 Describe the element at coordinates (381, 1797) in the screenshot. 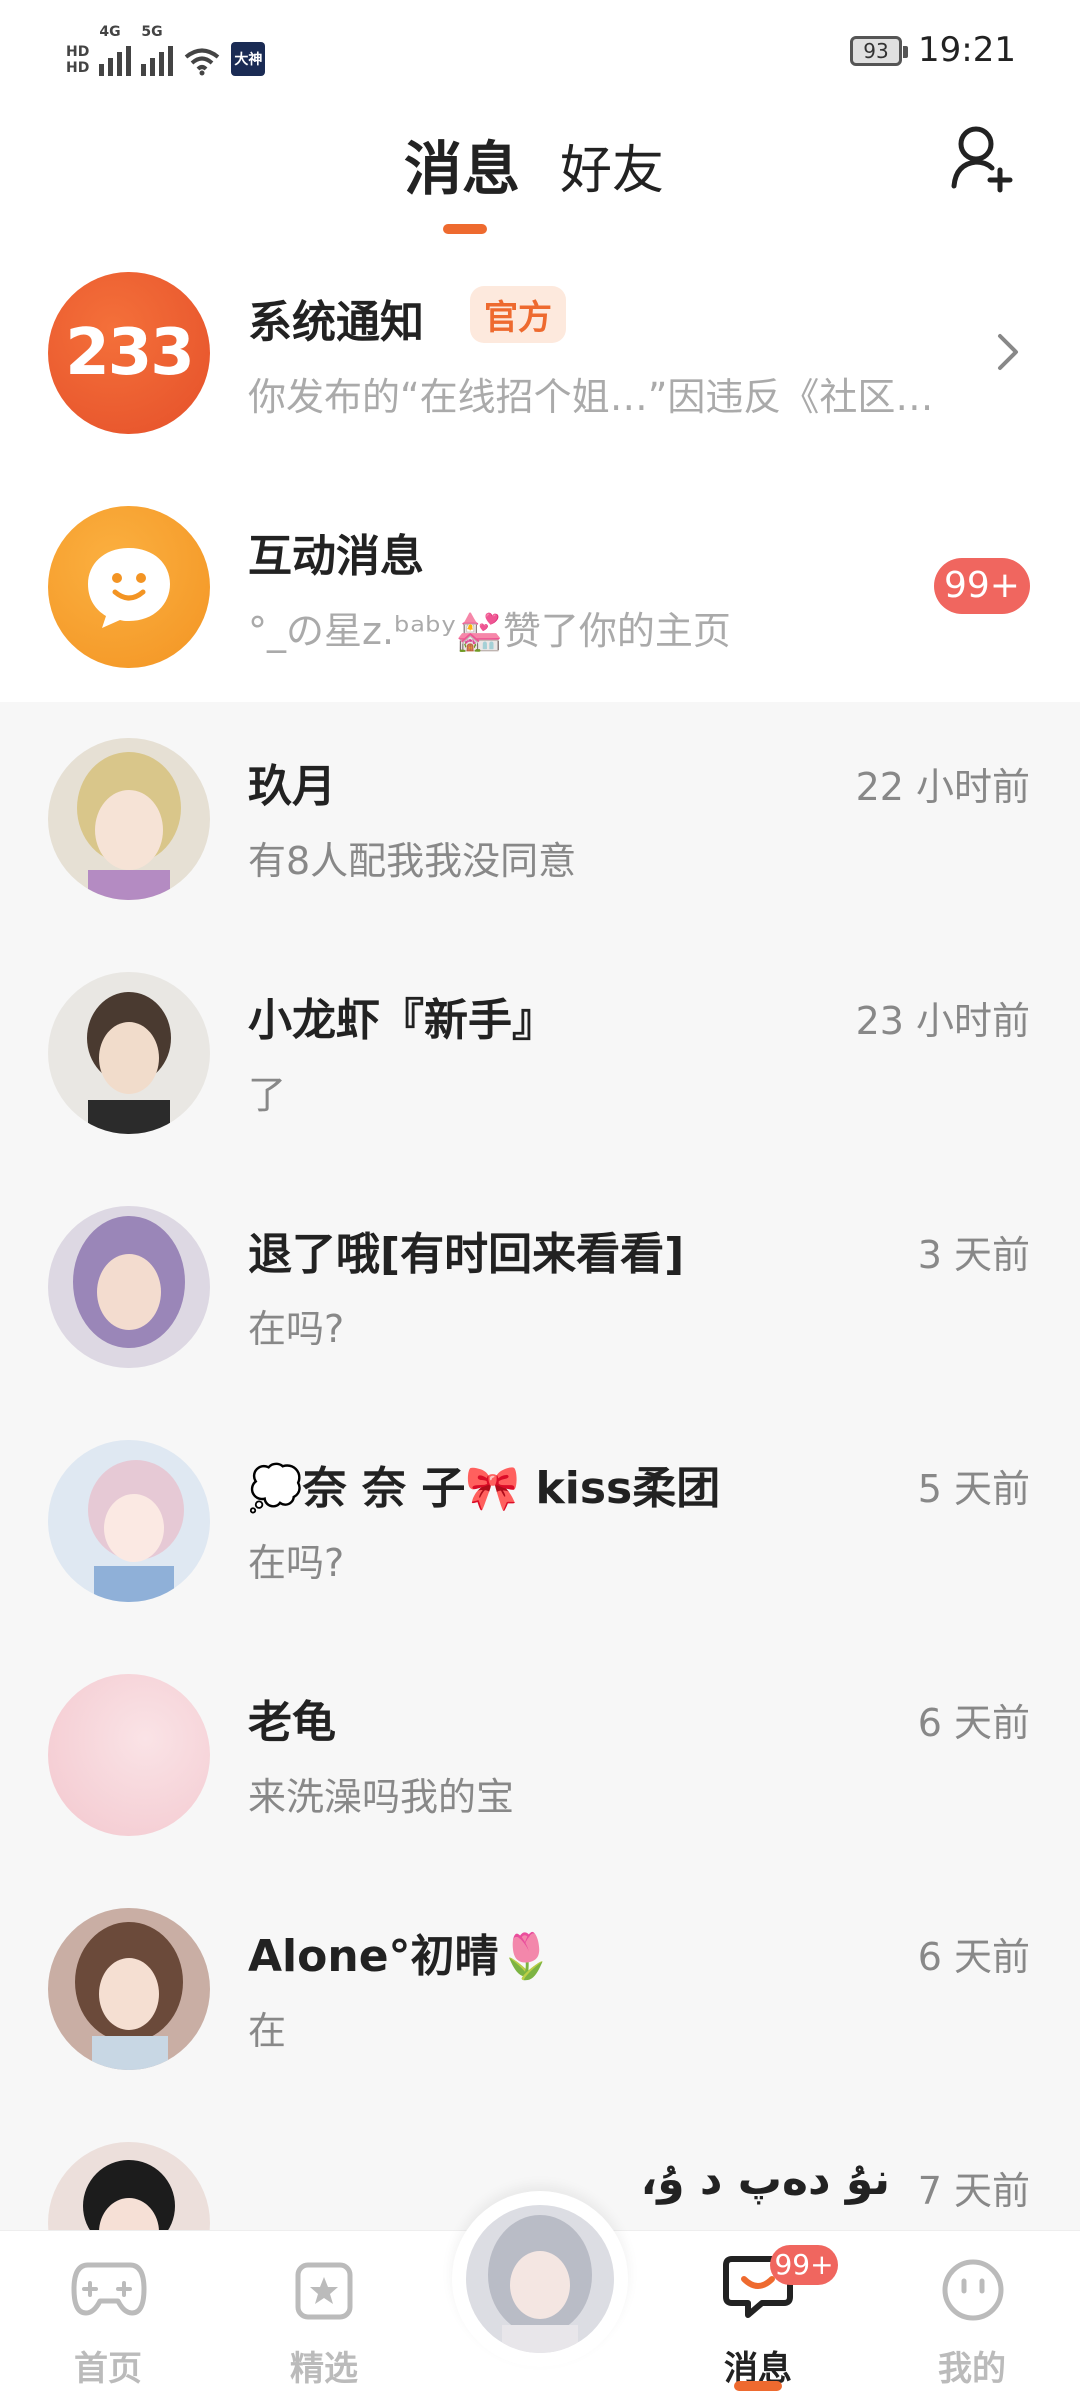

I see `chat-last-message: 来洗澡吗我的宝` at that location.